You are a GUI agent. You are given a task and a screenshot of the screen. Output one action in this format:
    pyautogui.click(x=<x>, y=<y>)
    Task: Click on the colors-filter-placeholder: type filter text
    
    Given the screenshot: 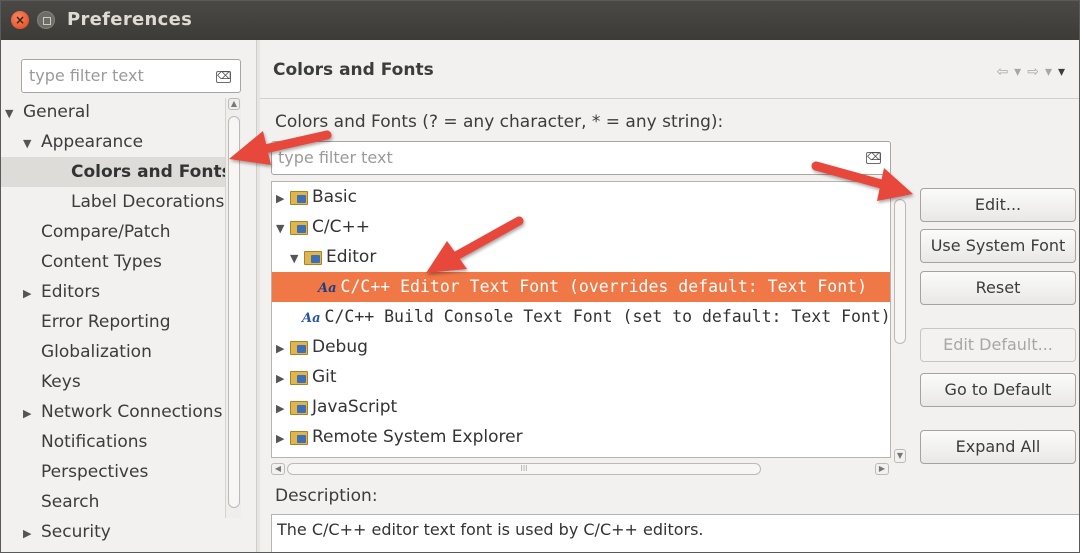 What is the action you would take?
    pyautogui.click(x=335, y=157)
    